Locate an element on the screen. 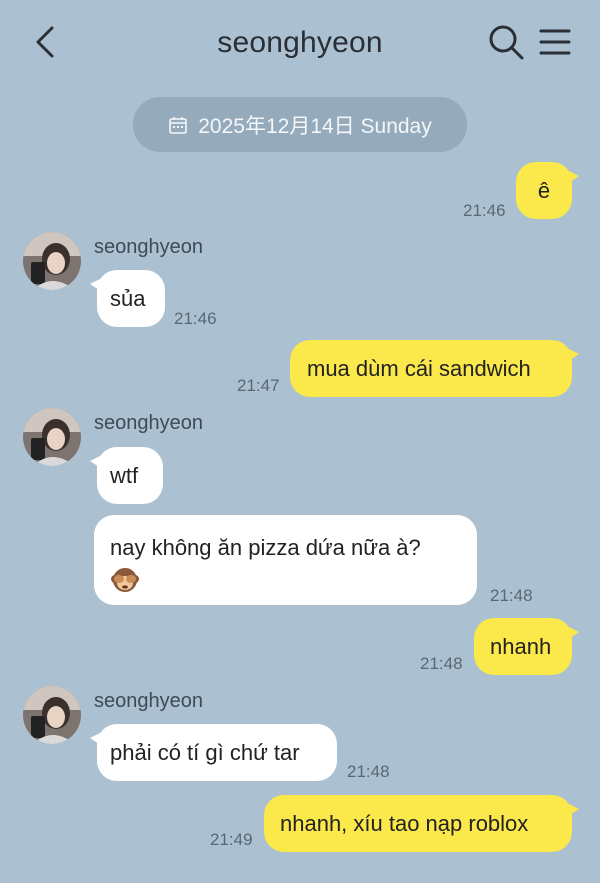 Image resolution: width=600 pixels, height=883 pixels. incoming-message-bubble: sủa is located at coordinates (127, 298).